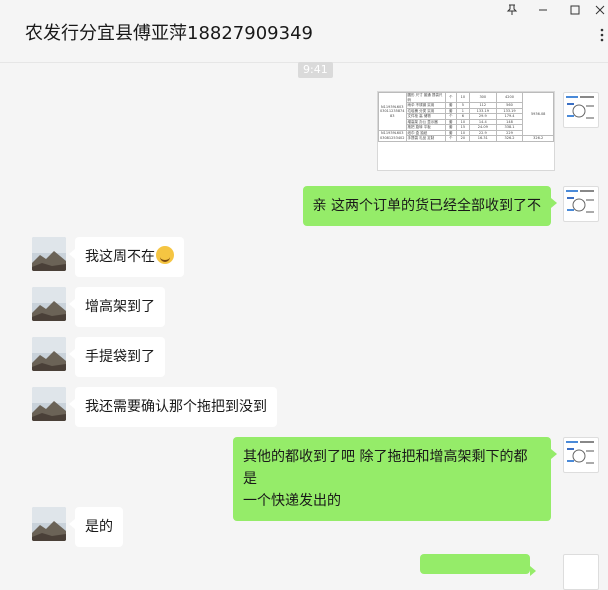 The height and width of the screenshot is (590, 608). What do you see at coordinates (600, 11) in the screenshot?
I see `close-icon` at bounding box center [600, 11].